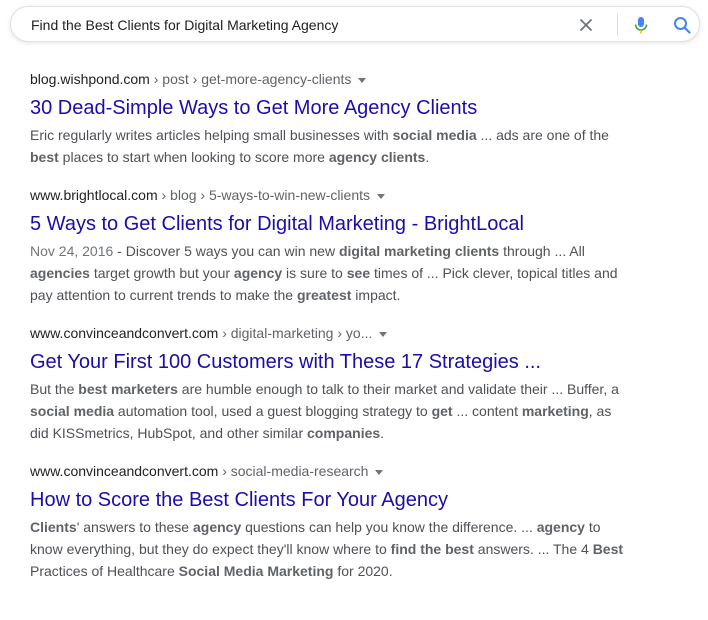 The width and height of the screenshot is (708, 620). What do you see at coordinates (555, 411) in the screenshot?
I see `snippet-highlight: marketing` at bounding box center [555, 411].